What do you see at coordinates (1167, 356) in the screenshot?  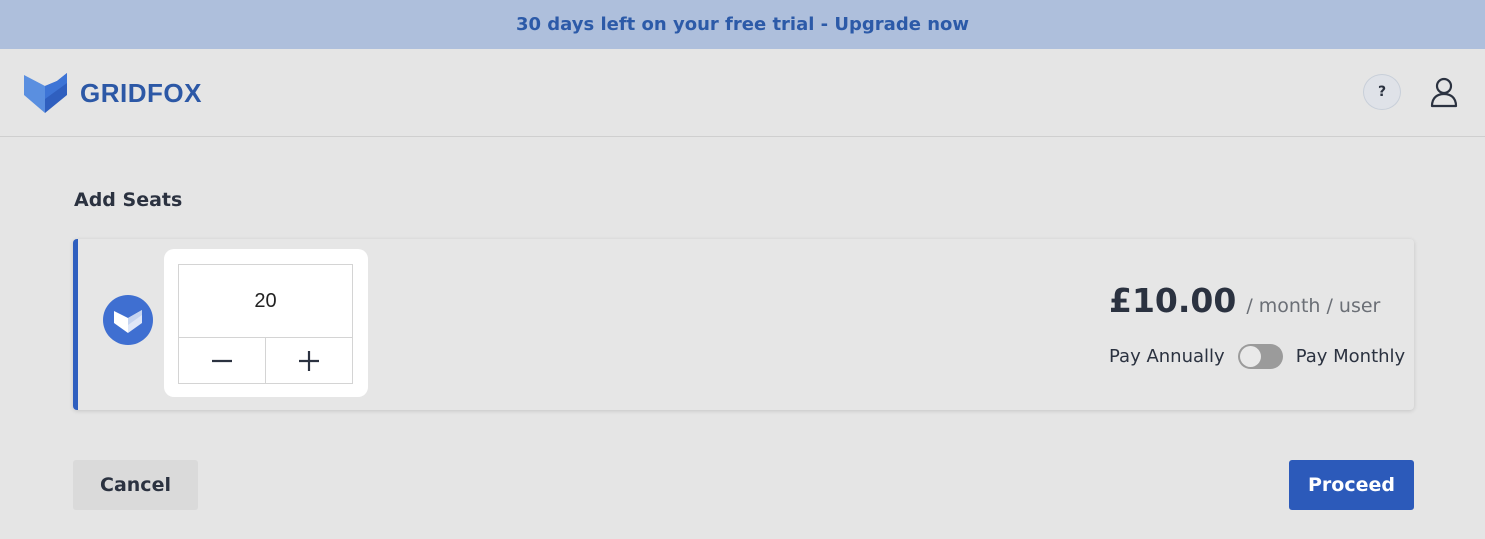 I see `pay-annually-label: Pay Annually` at bounding box center [1167, 356].